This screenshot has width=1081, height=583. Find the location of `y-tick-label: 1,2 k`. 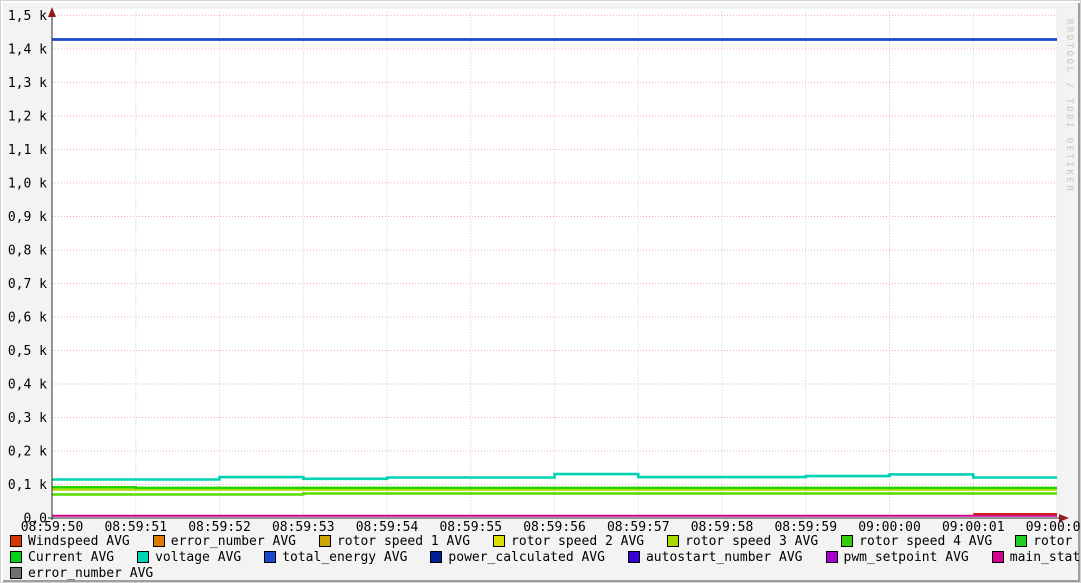

y-tick-label: 1,2 k is located at coordinates (27, 116).